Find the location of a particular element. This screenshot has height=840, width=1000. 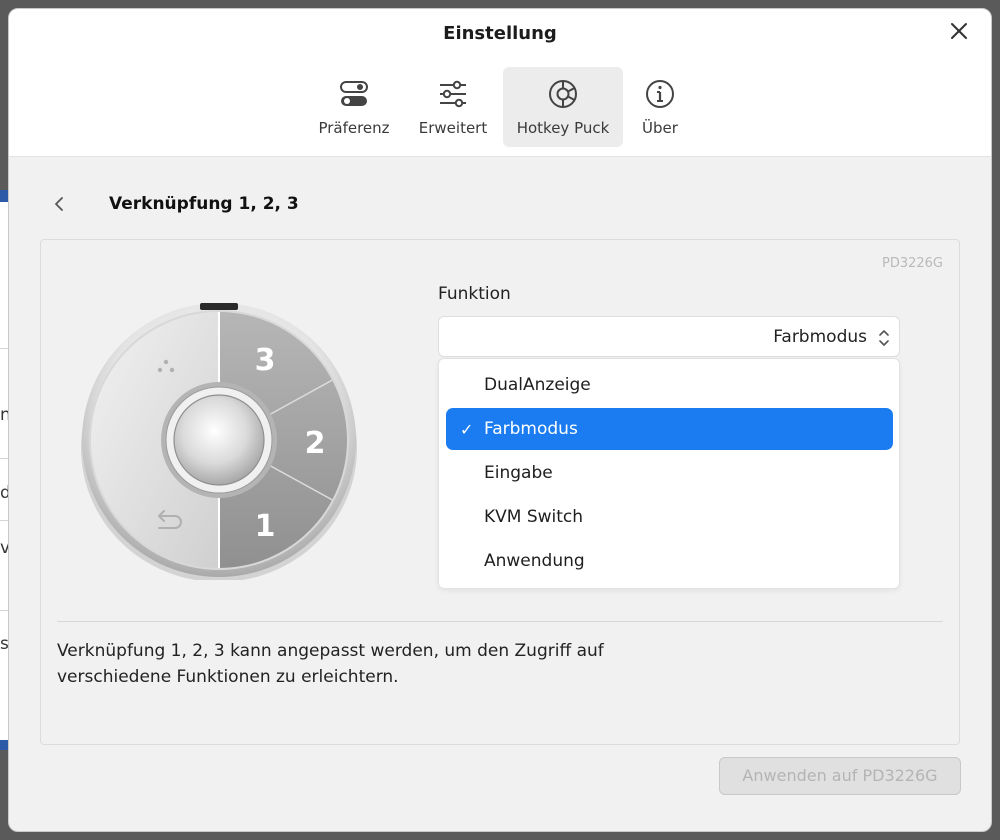

info-icon is located at coordinates (660, 94).